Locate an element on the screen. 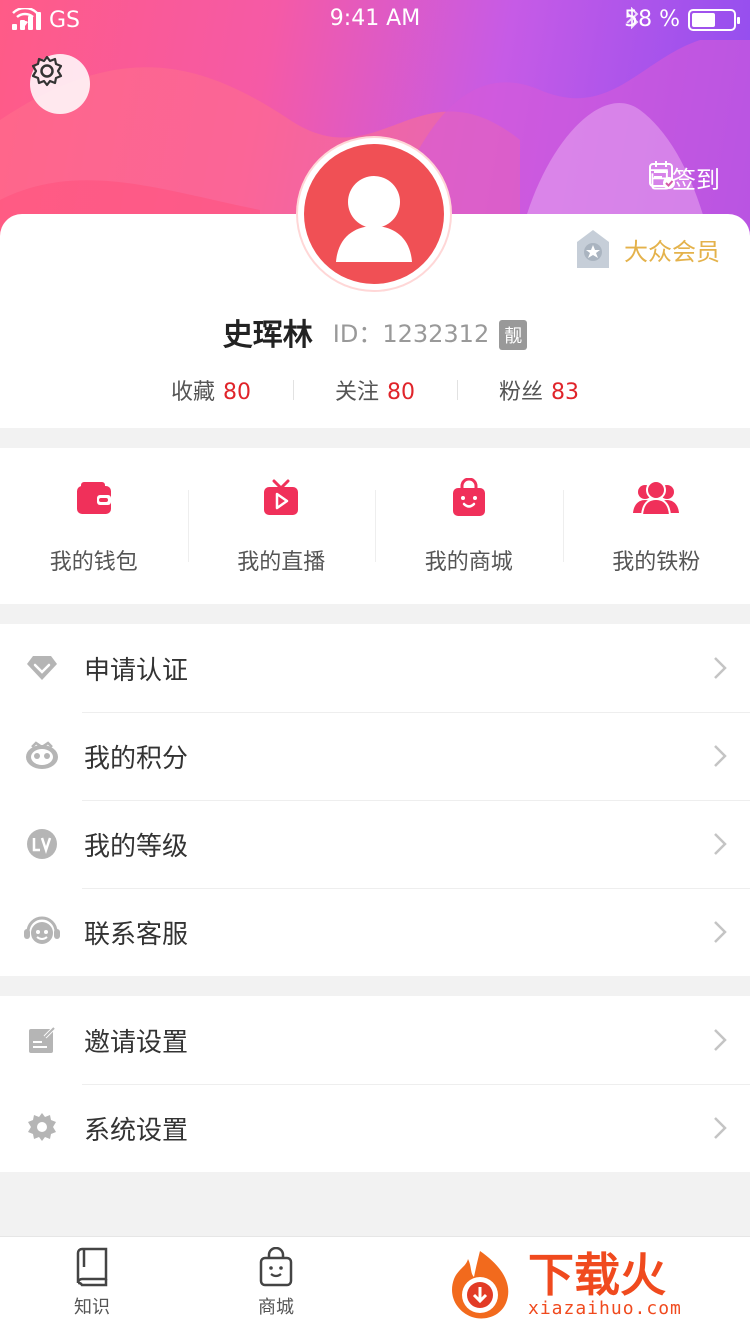 The width and height of the screenshot is (750, 1334). stat-favorites: 收藏 80 is located at coordinates (211, 390).